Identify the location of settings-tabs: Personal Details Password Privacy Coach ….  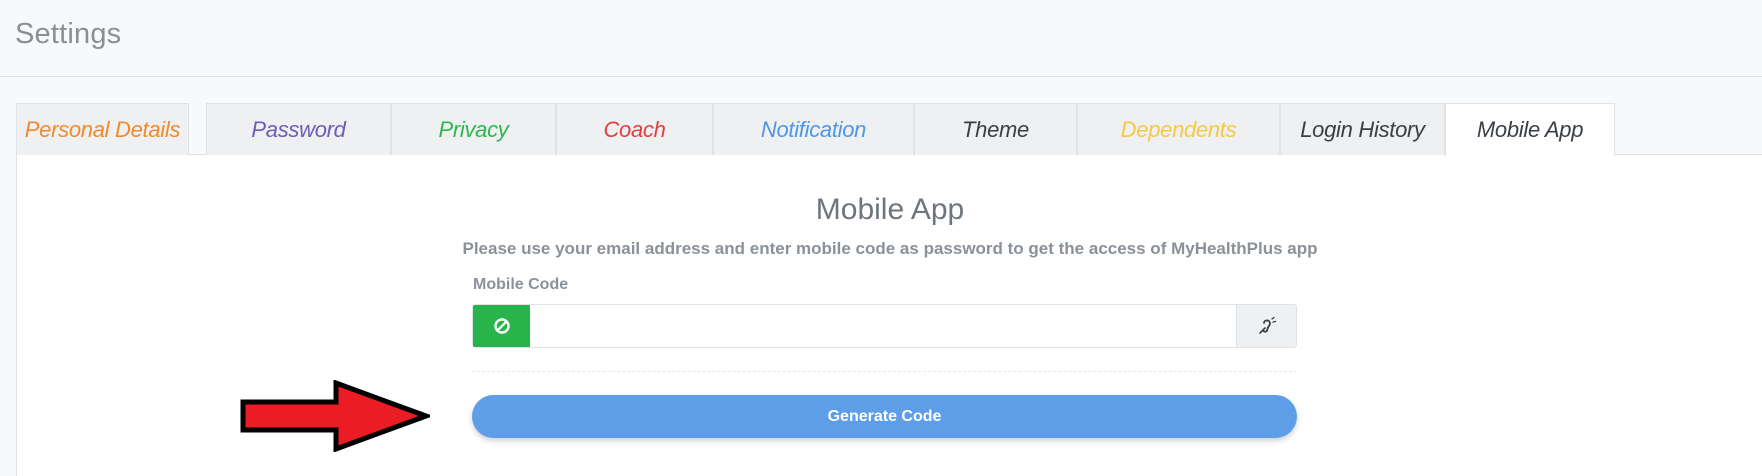
(889, 129).